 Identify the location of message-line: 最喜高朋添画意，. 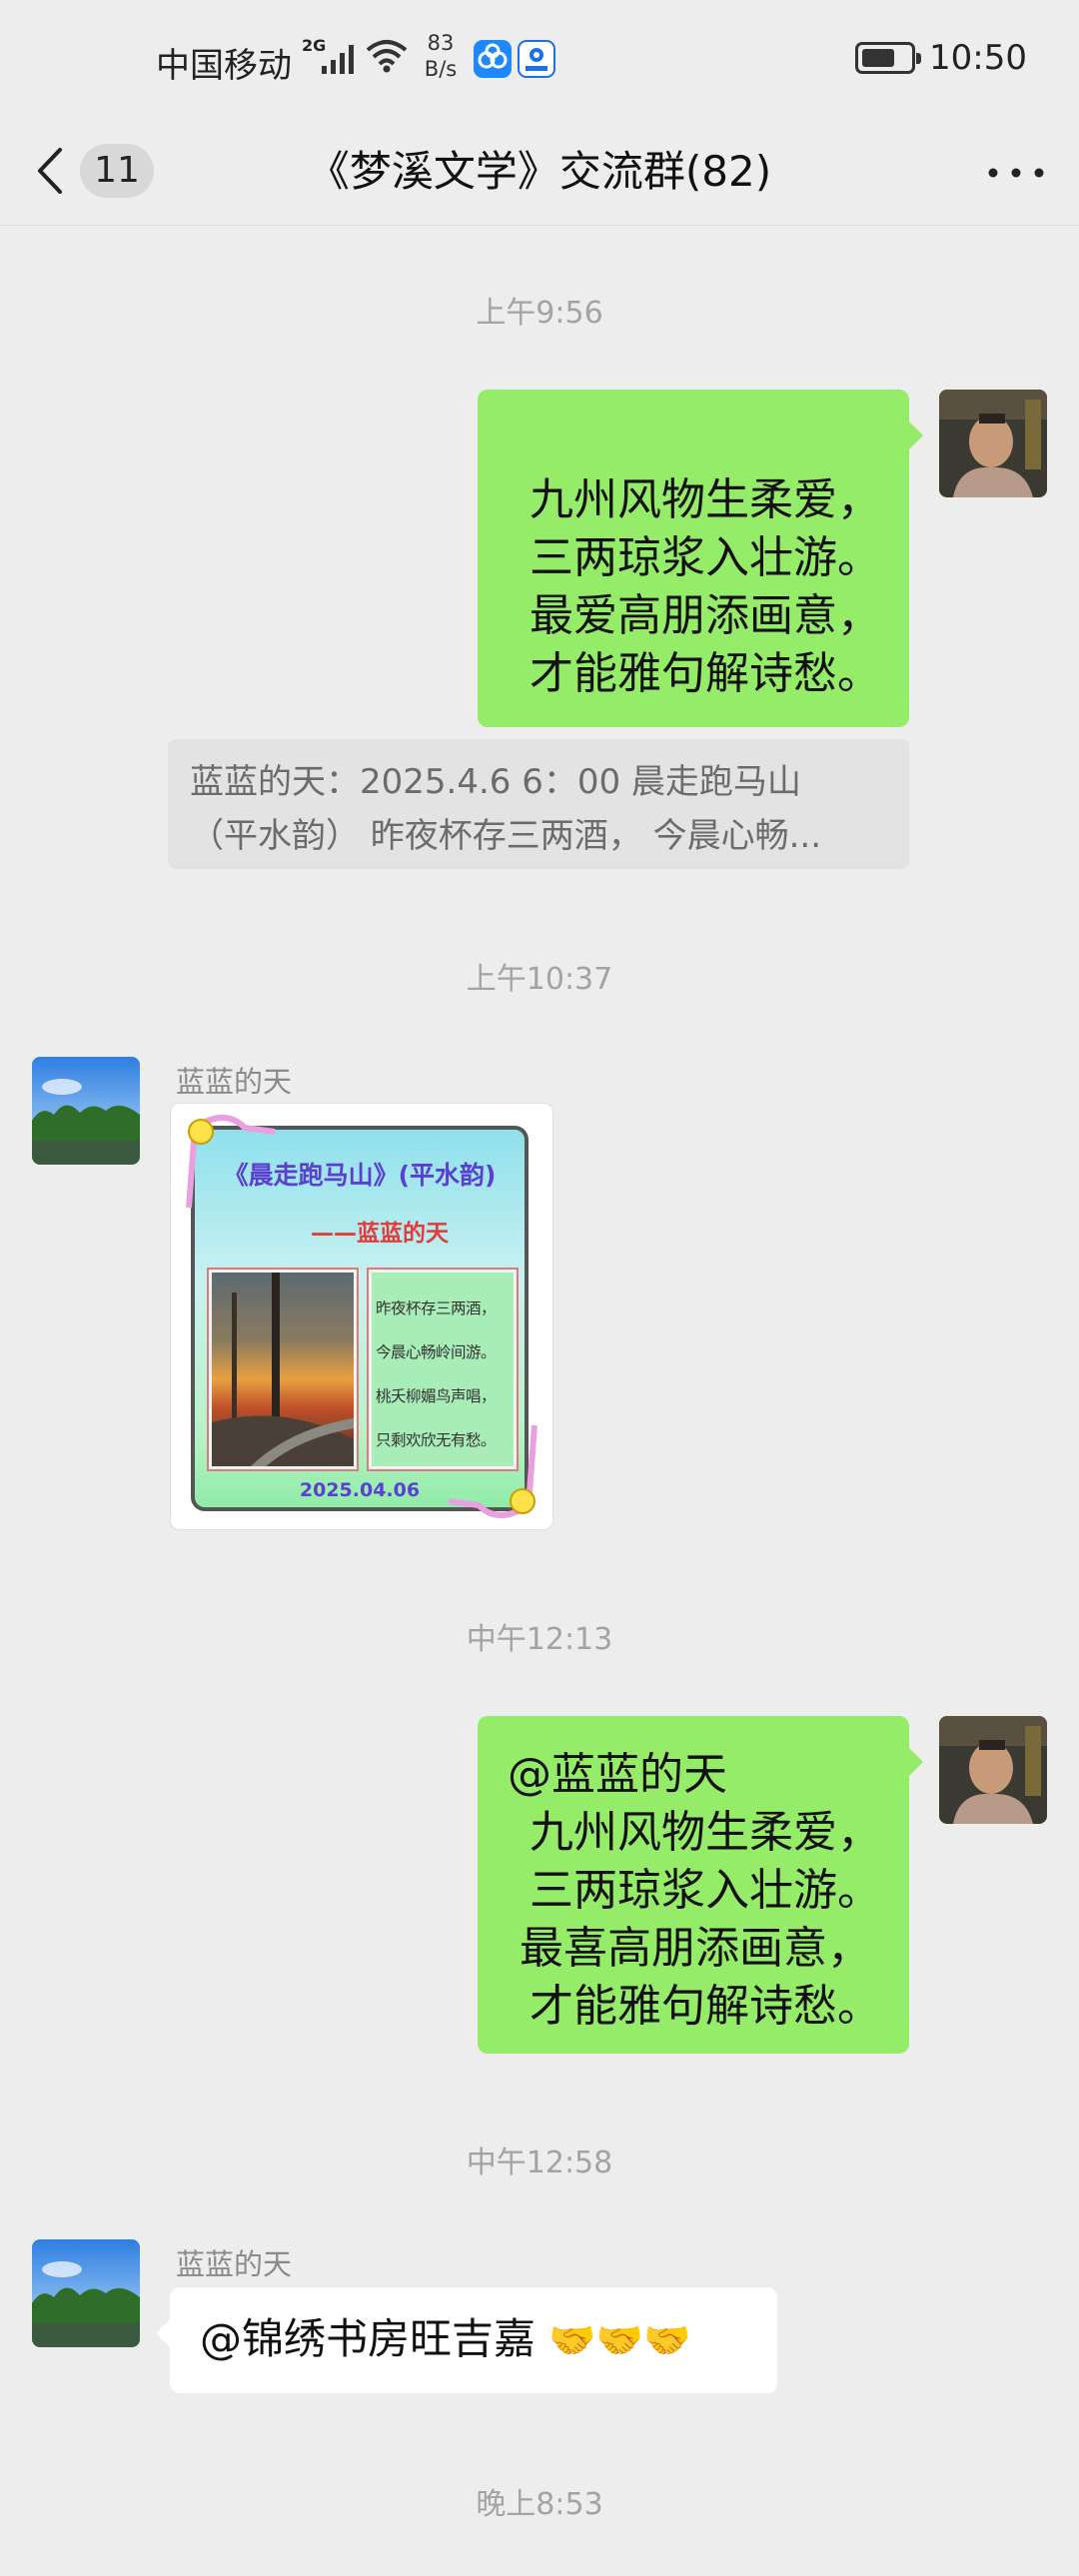
(695, 1949).